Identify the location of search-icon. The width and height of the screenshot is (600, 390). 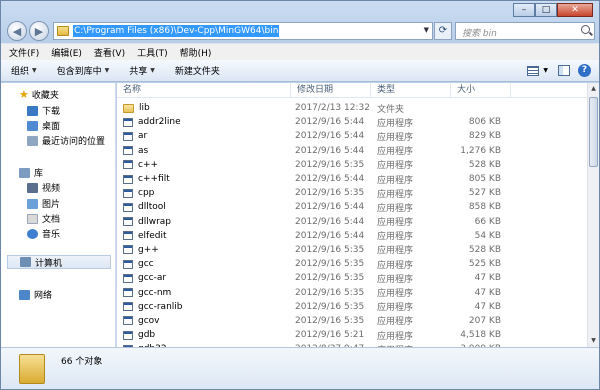
(585, 29).